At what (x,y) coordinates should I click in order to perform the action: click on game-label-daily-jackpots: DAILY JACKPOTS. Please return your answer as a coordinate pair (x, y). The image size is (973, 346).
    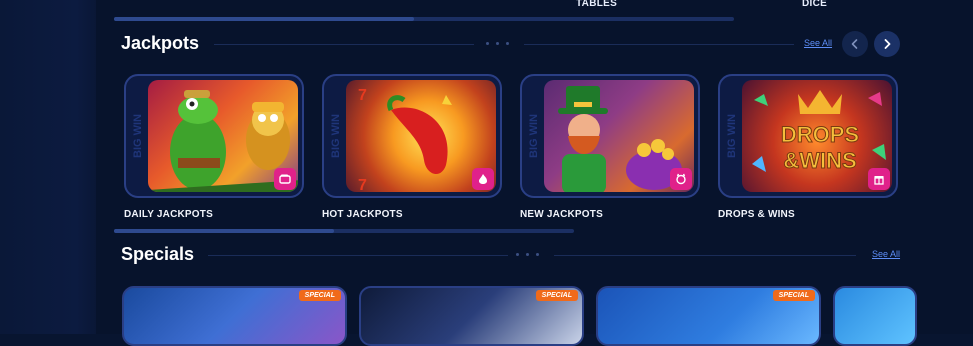
    Looking at the image, I should click on (168, 214).